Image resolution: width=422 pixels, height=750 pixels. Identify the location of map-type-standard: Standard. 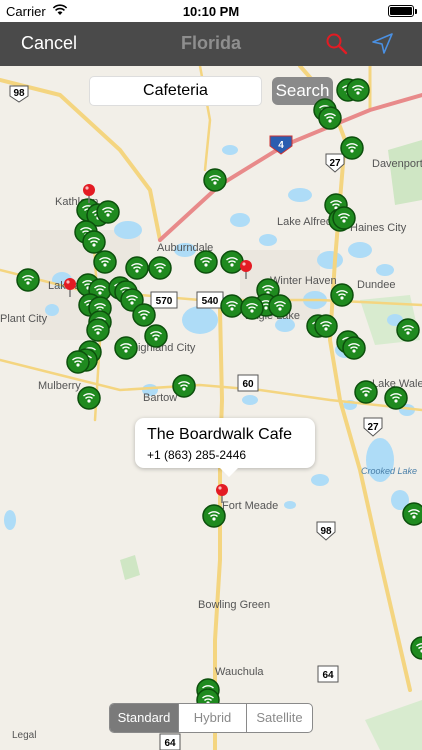
(144, 718).